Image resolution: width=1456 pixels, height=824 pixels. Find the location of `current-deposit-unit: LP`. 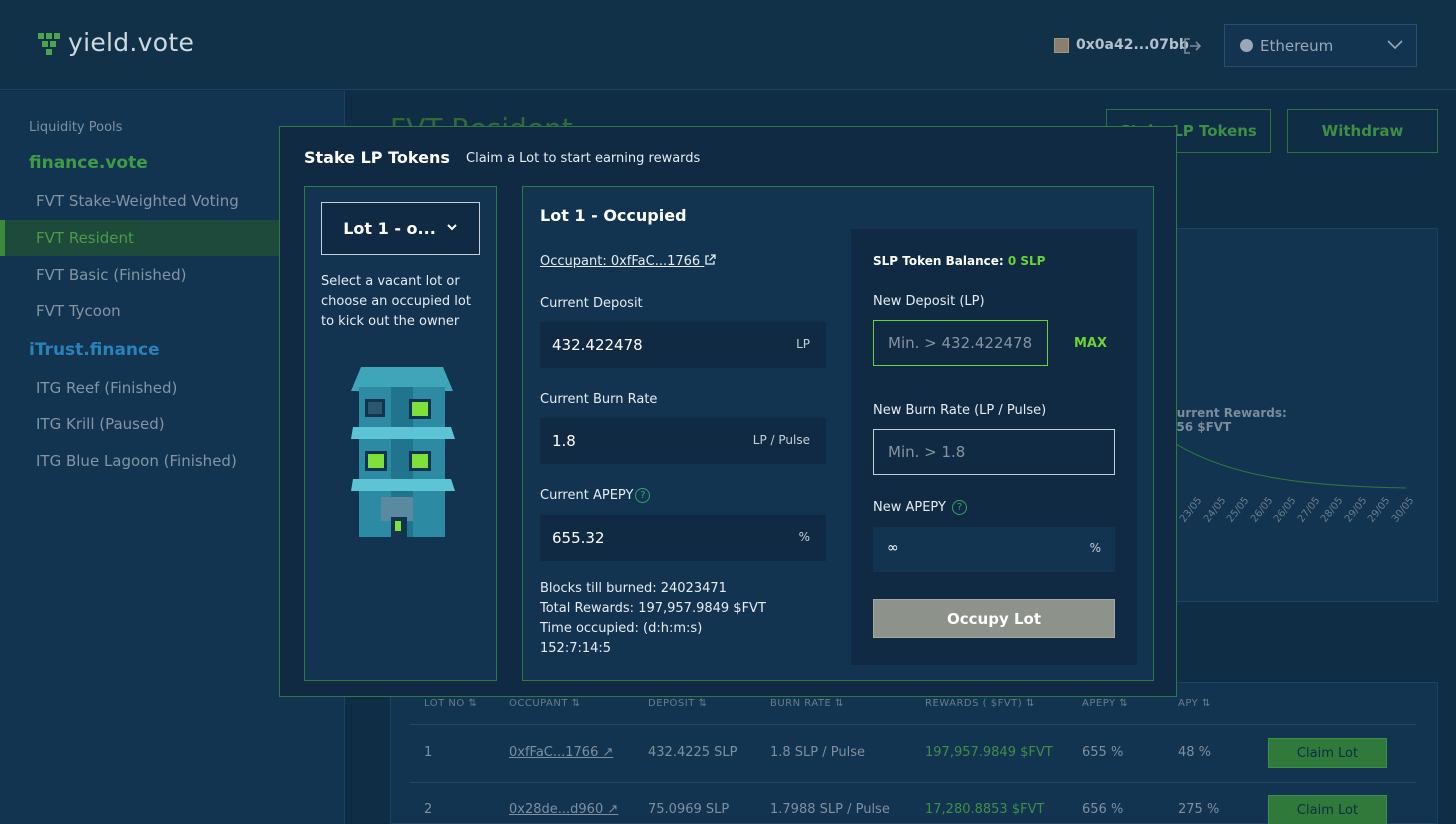

current-deposit-unit: LP is located at coordinates (803, 344).